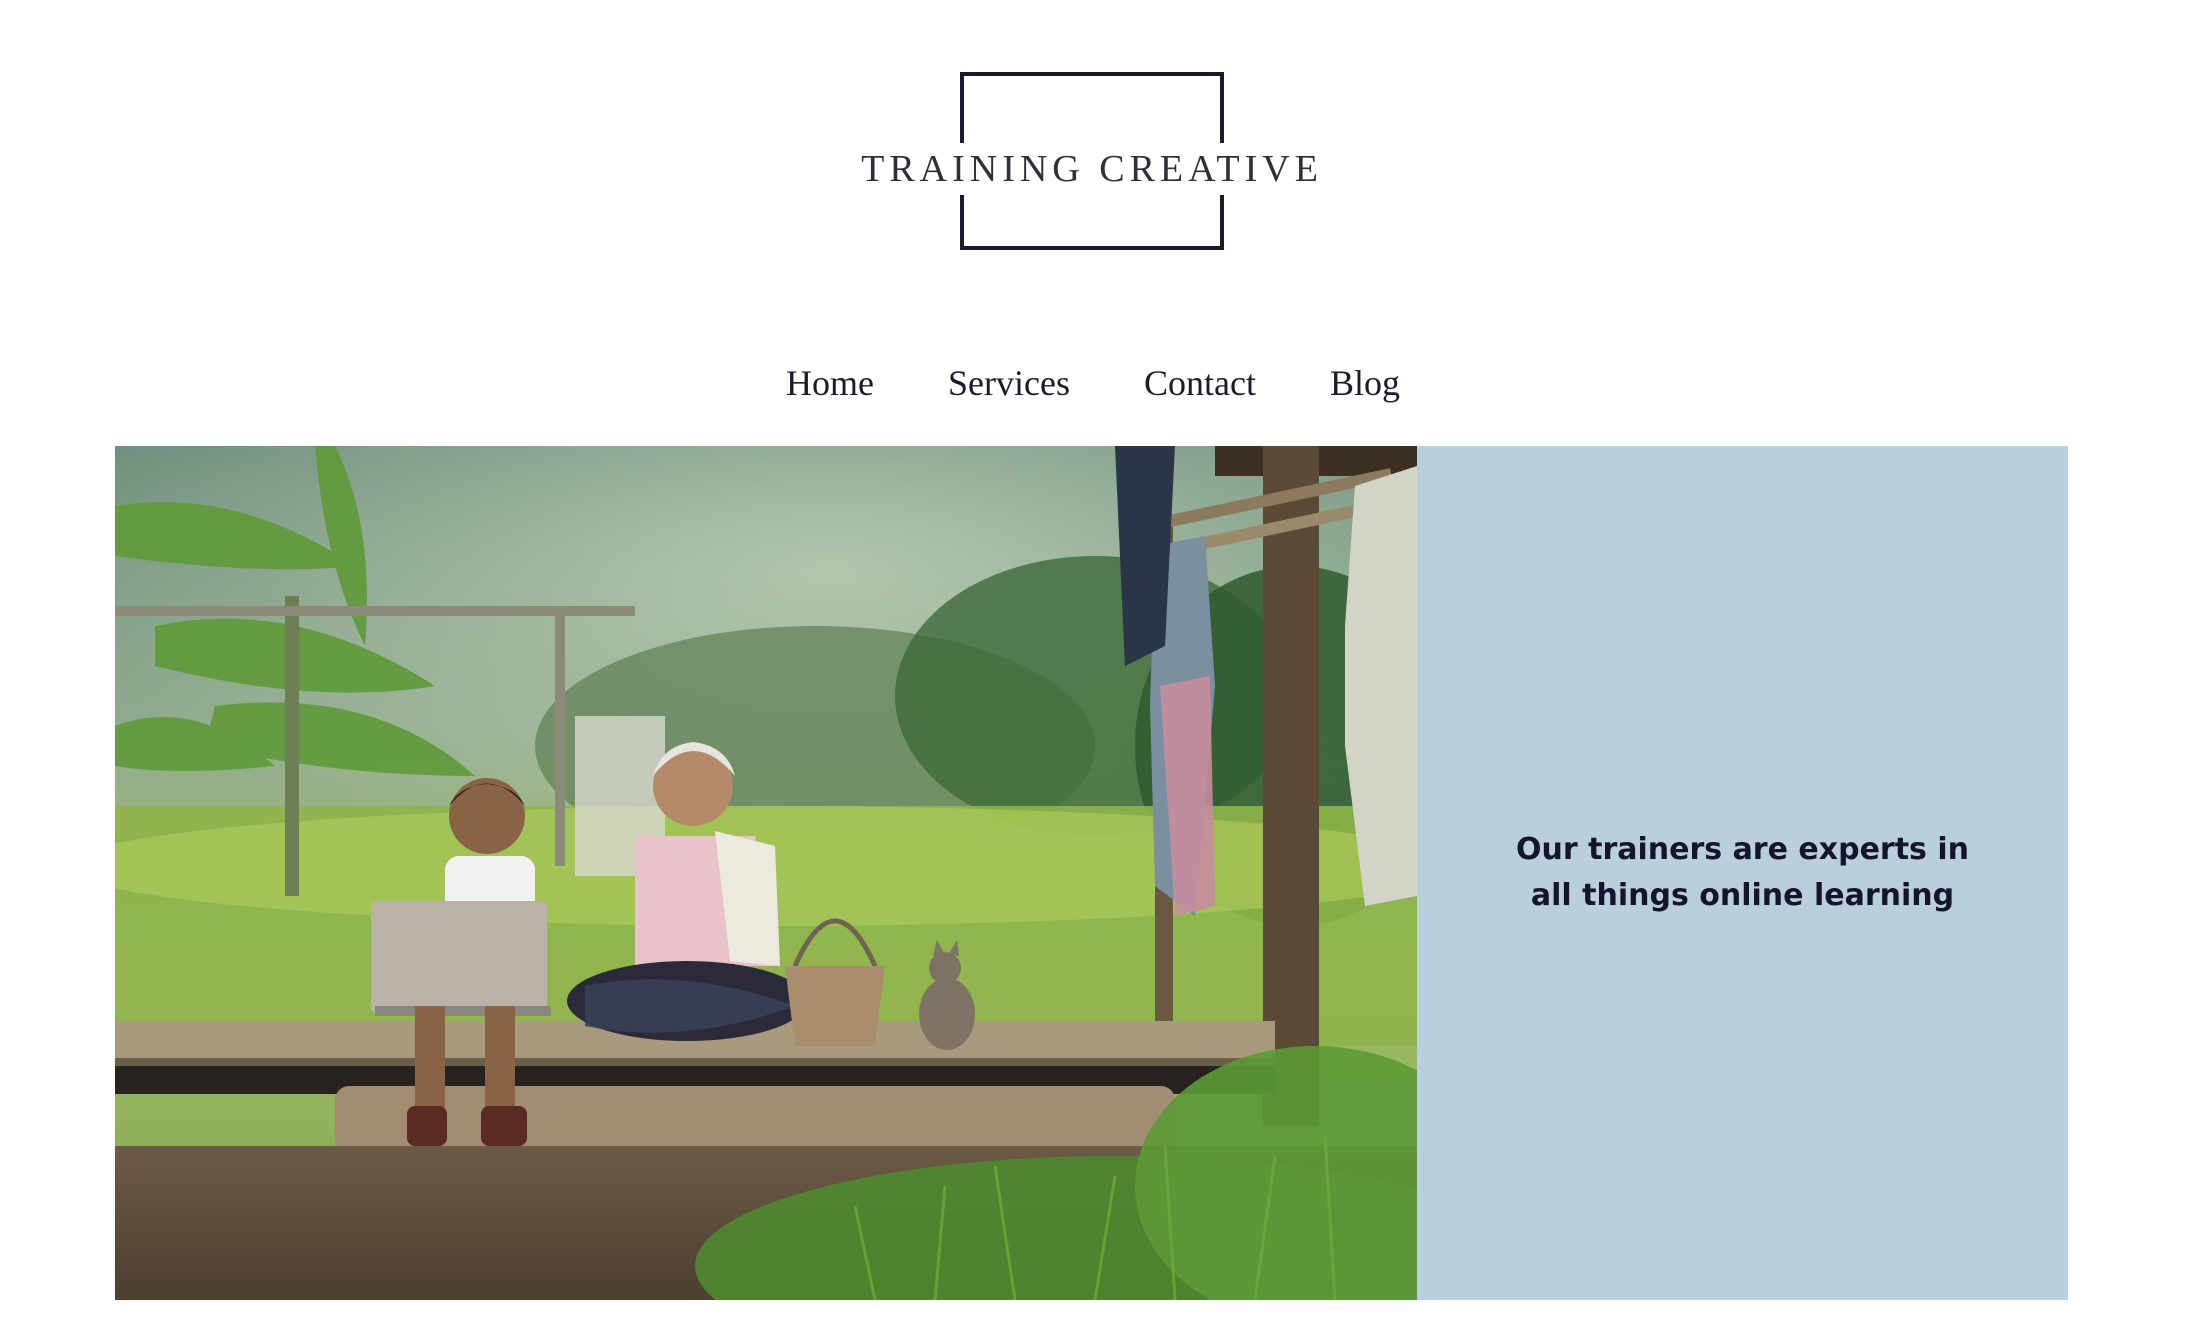  I want to click on nav-contact-link: Contact, so click(1200, 383).